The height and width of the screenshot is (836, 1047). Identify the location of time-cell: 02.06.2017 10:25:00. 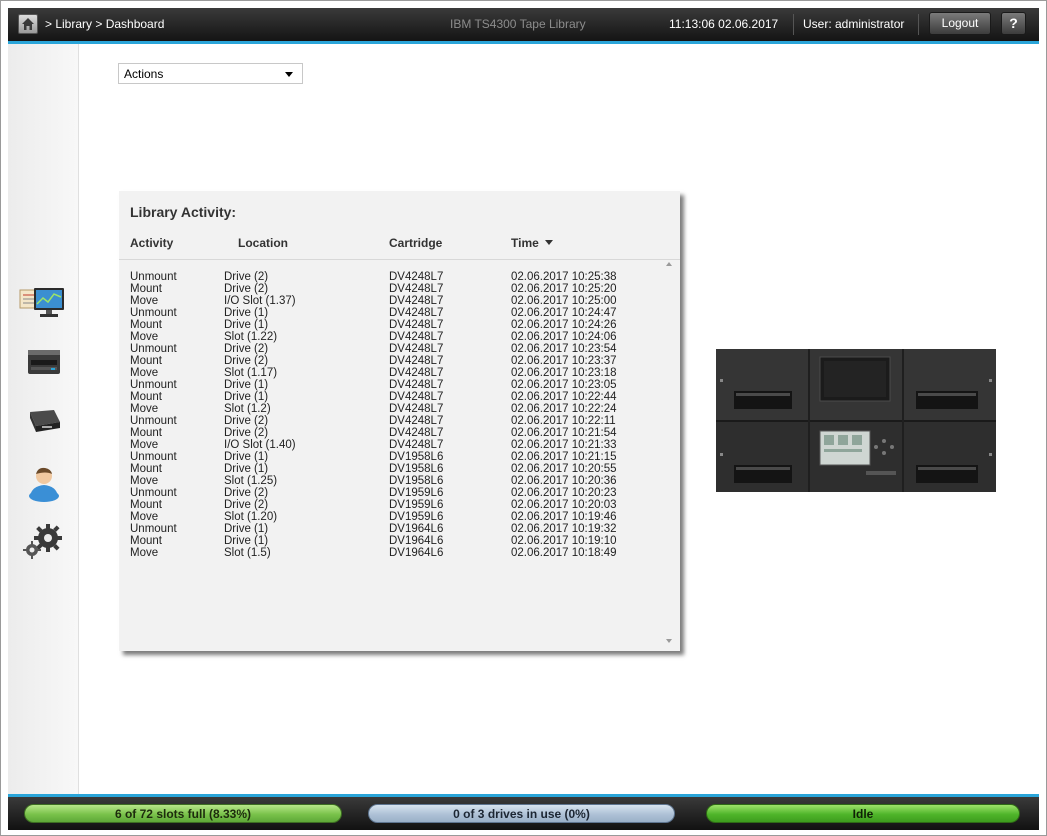
(564, 301).